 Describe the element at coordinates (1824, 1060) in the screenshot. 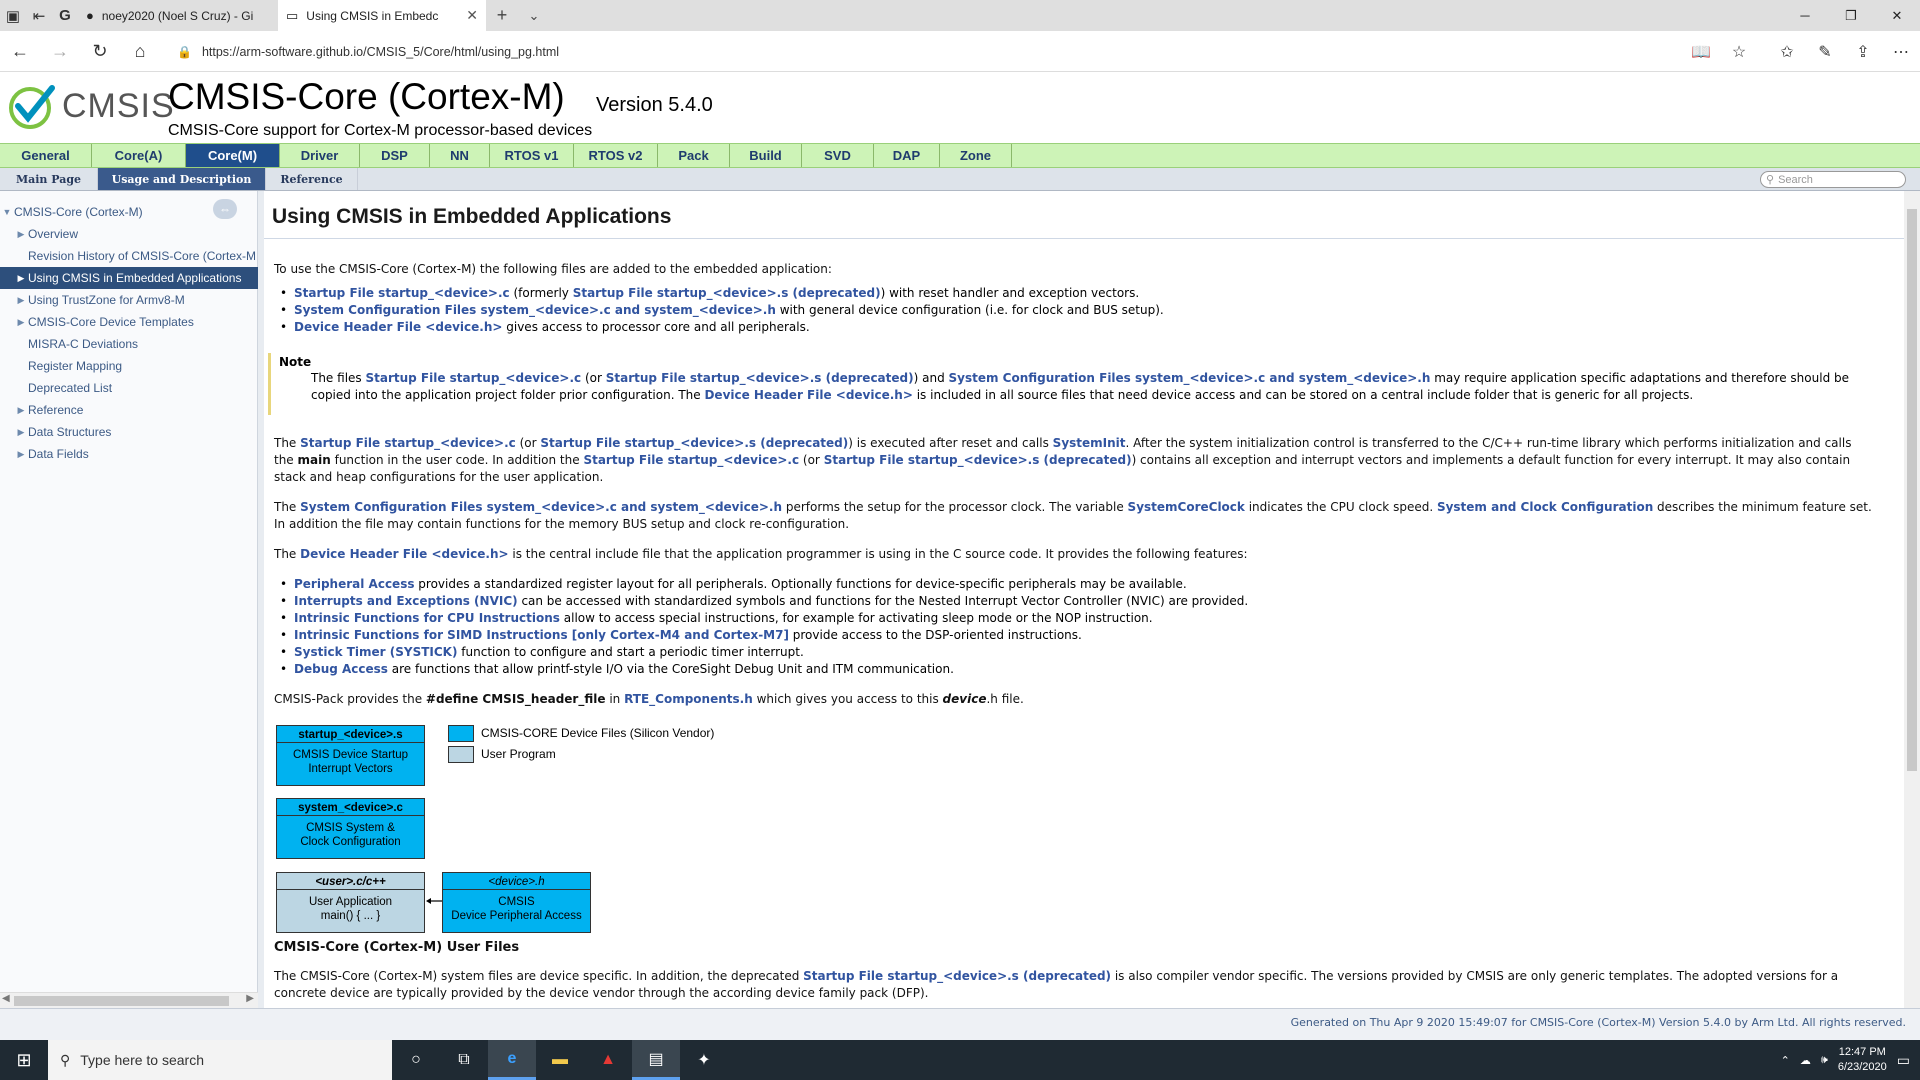

I see `volume-icon: 🕪` at that location.